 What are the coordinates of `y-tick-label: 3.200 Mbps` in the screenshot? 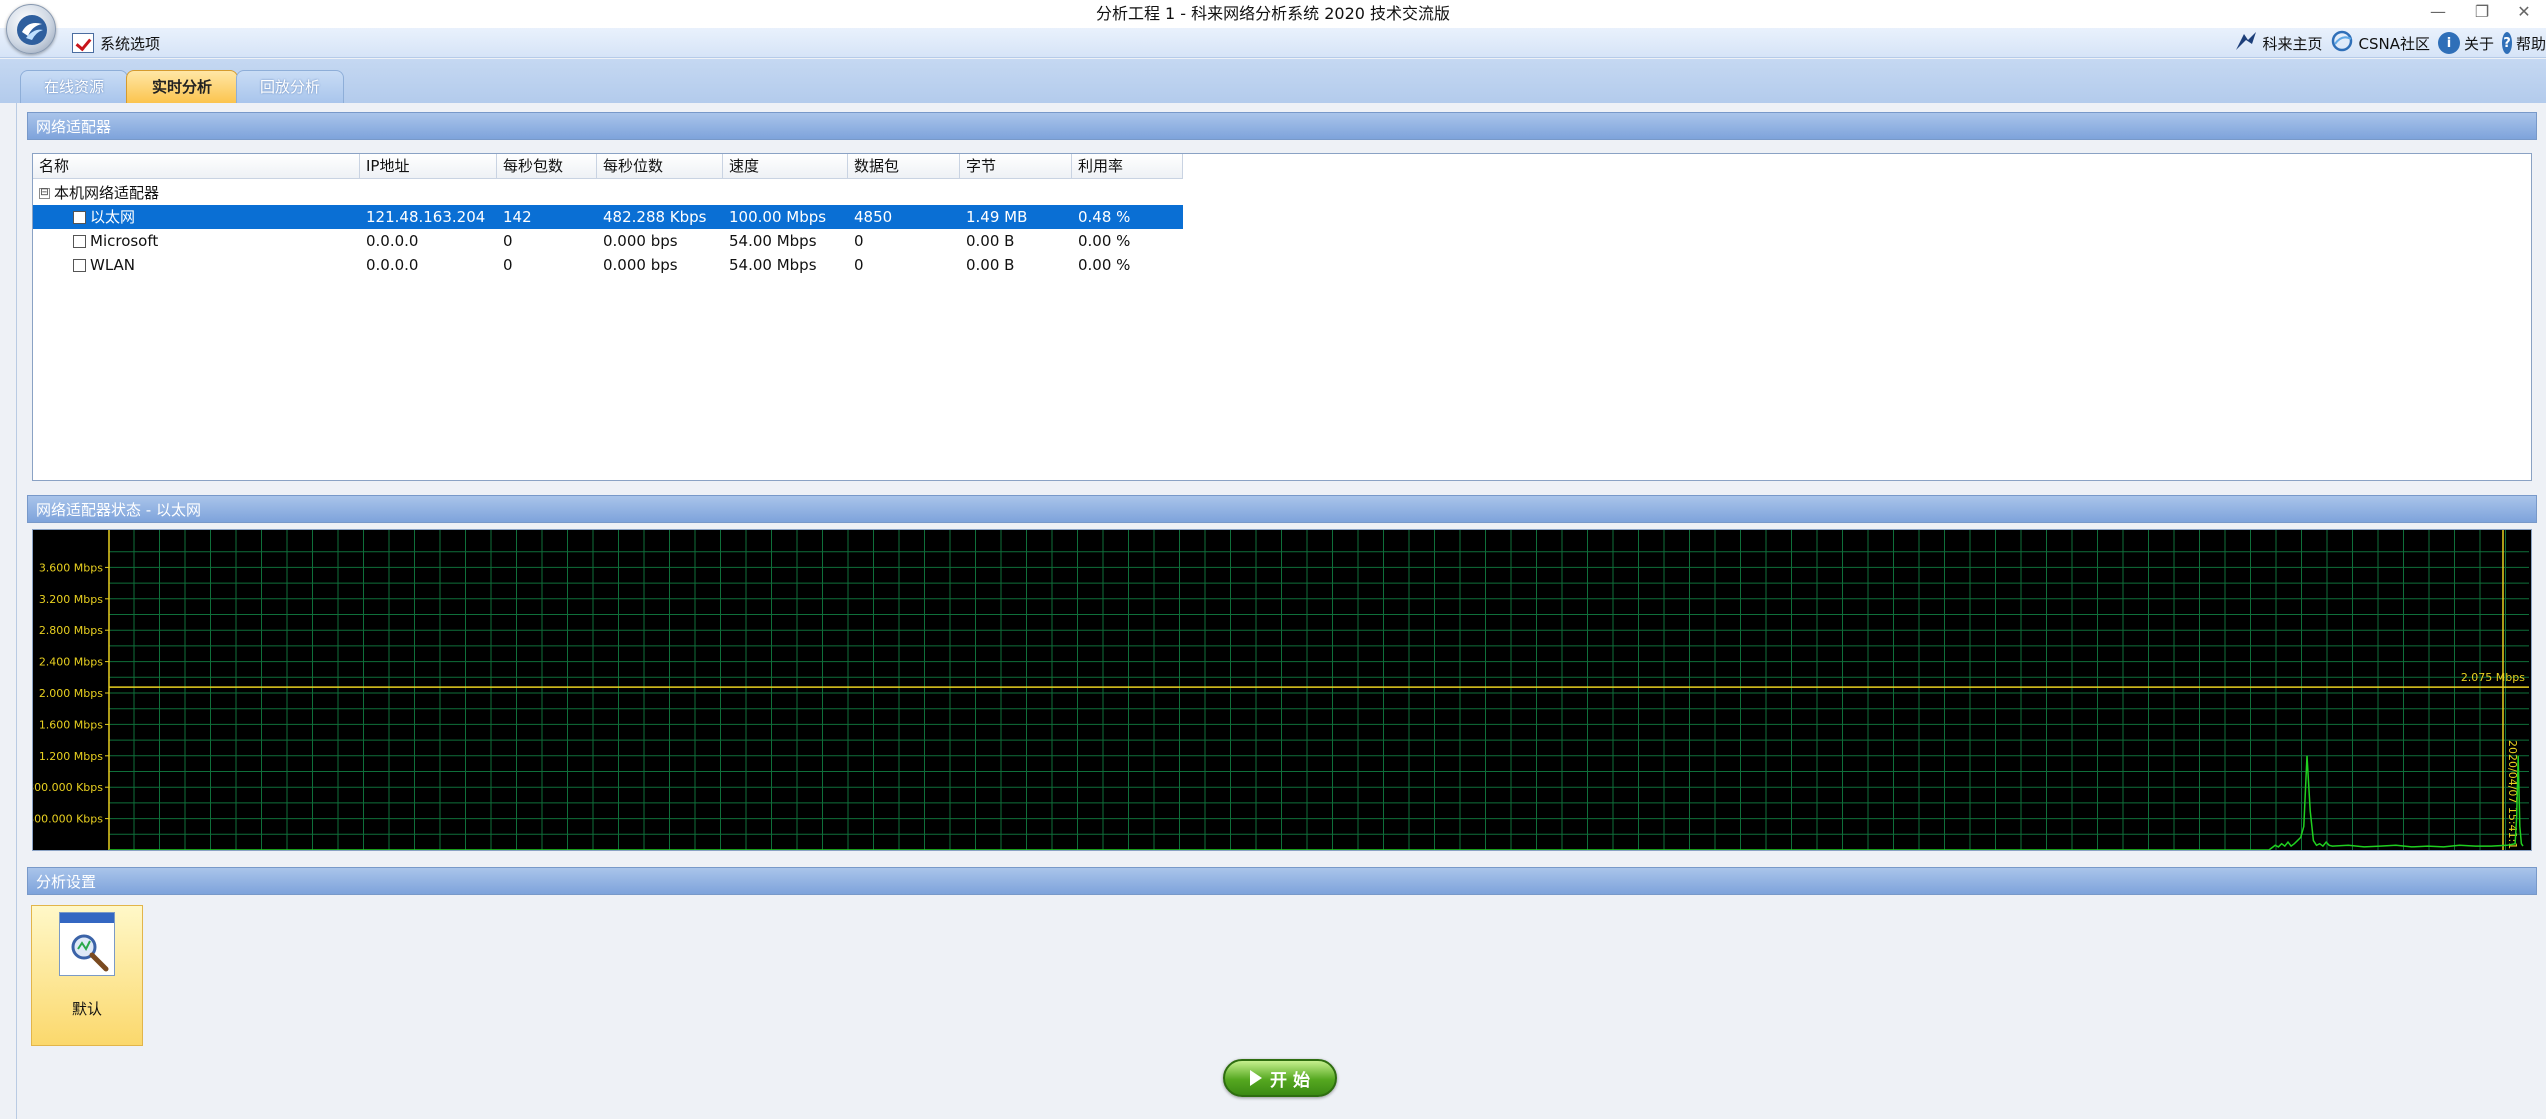 It's located at (71, 599).